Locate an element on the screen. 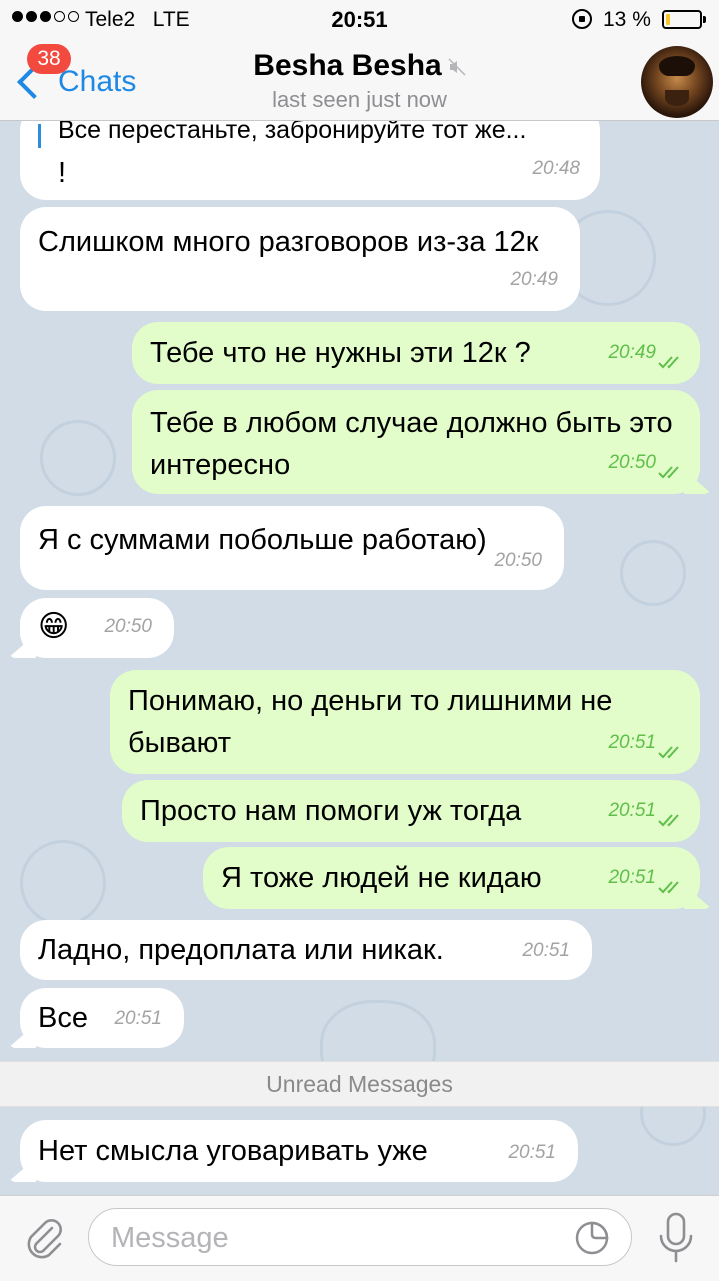 Image resolution: width=719 pixels, height=1281 pixels. message-text: Я с суммами побольше работаю) is located at coordinates (262, 540).